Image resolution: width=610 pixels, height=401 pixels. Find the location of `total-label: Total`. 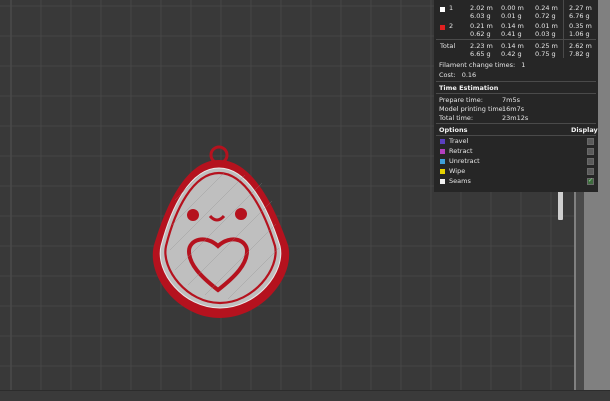

total-label: Total is located at coordinates (448, 46).